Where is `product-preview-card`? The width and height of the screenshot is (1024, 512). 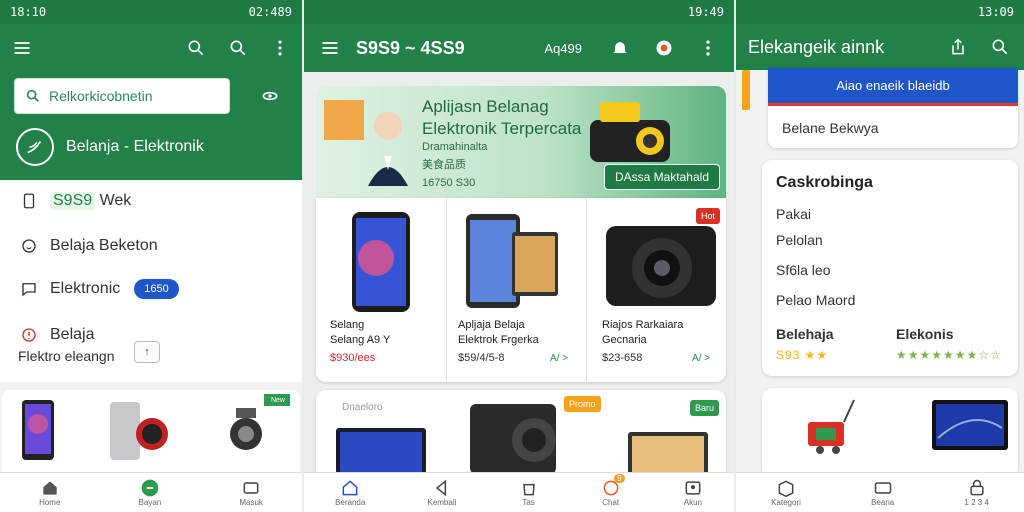
product-preview-card is located at coordinates (890, 433).